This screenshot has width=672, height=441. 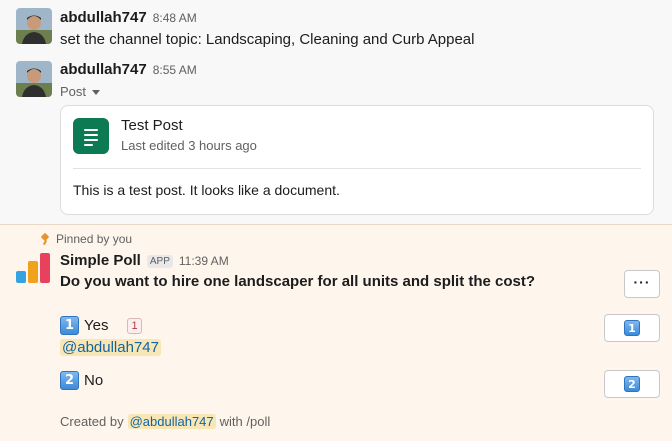 I want to click on document-icon, so click(x=91, y=136).